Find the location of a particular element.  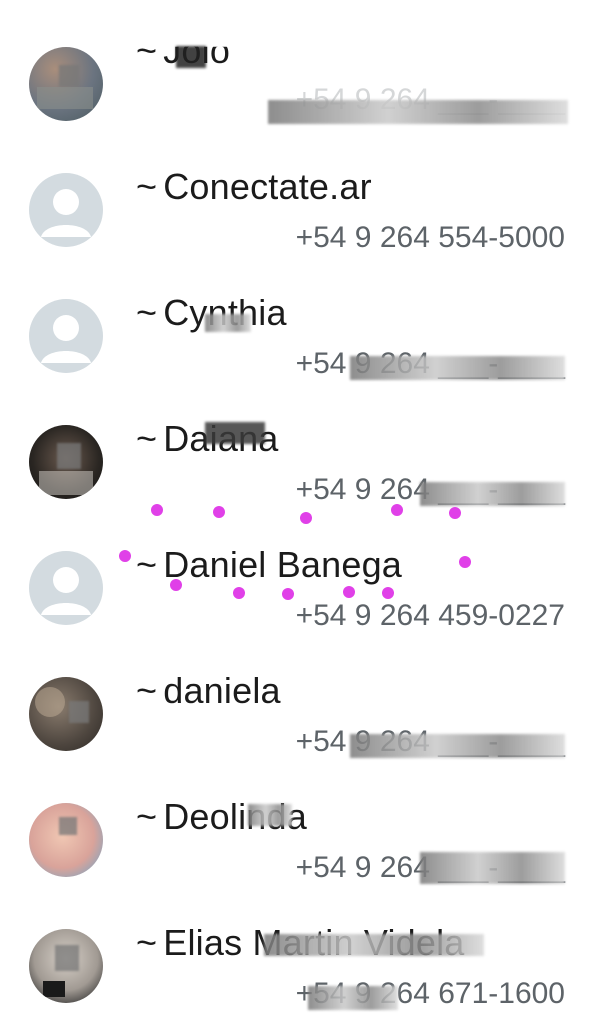

contact-row-conectate: ~ Conectate.ar +54 9 264 554-5000 is located at coordinates (296, 190).